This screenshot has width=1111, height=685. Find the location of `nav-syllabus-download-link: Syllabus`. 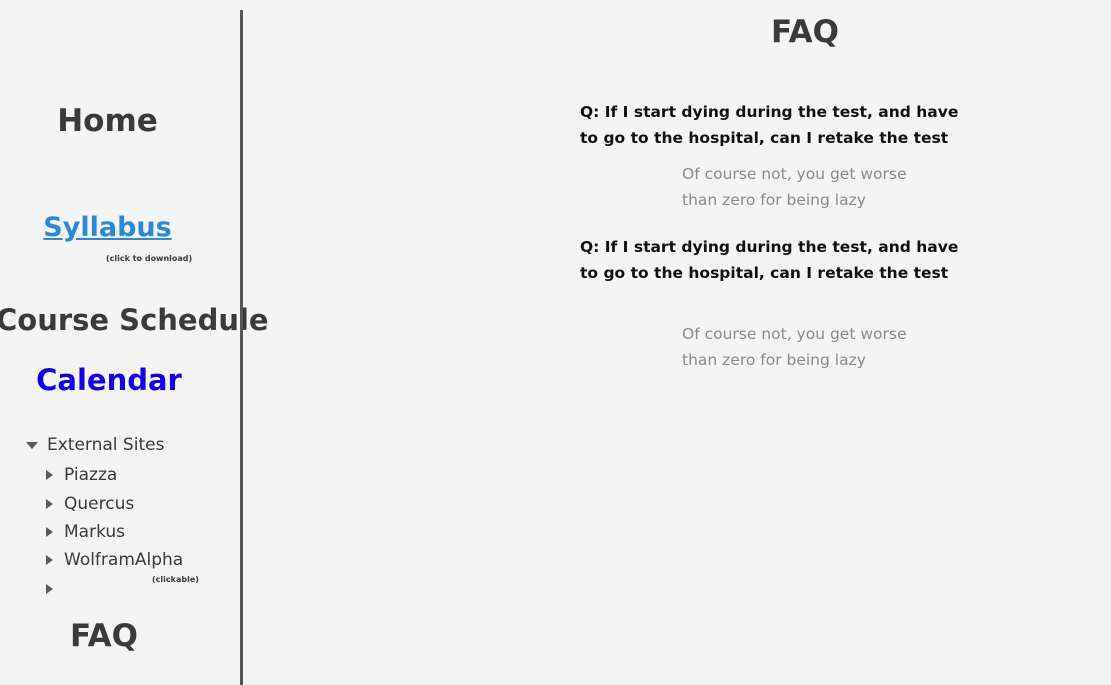

nav-syllabus-download-link: Syllabus is located at coordinates (107, 227).